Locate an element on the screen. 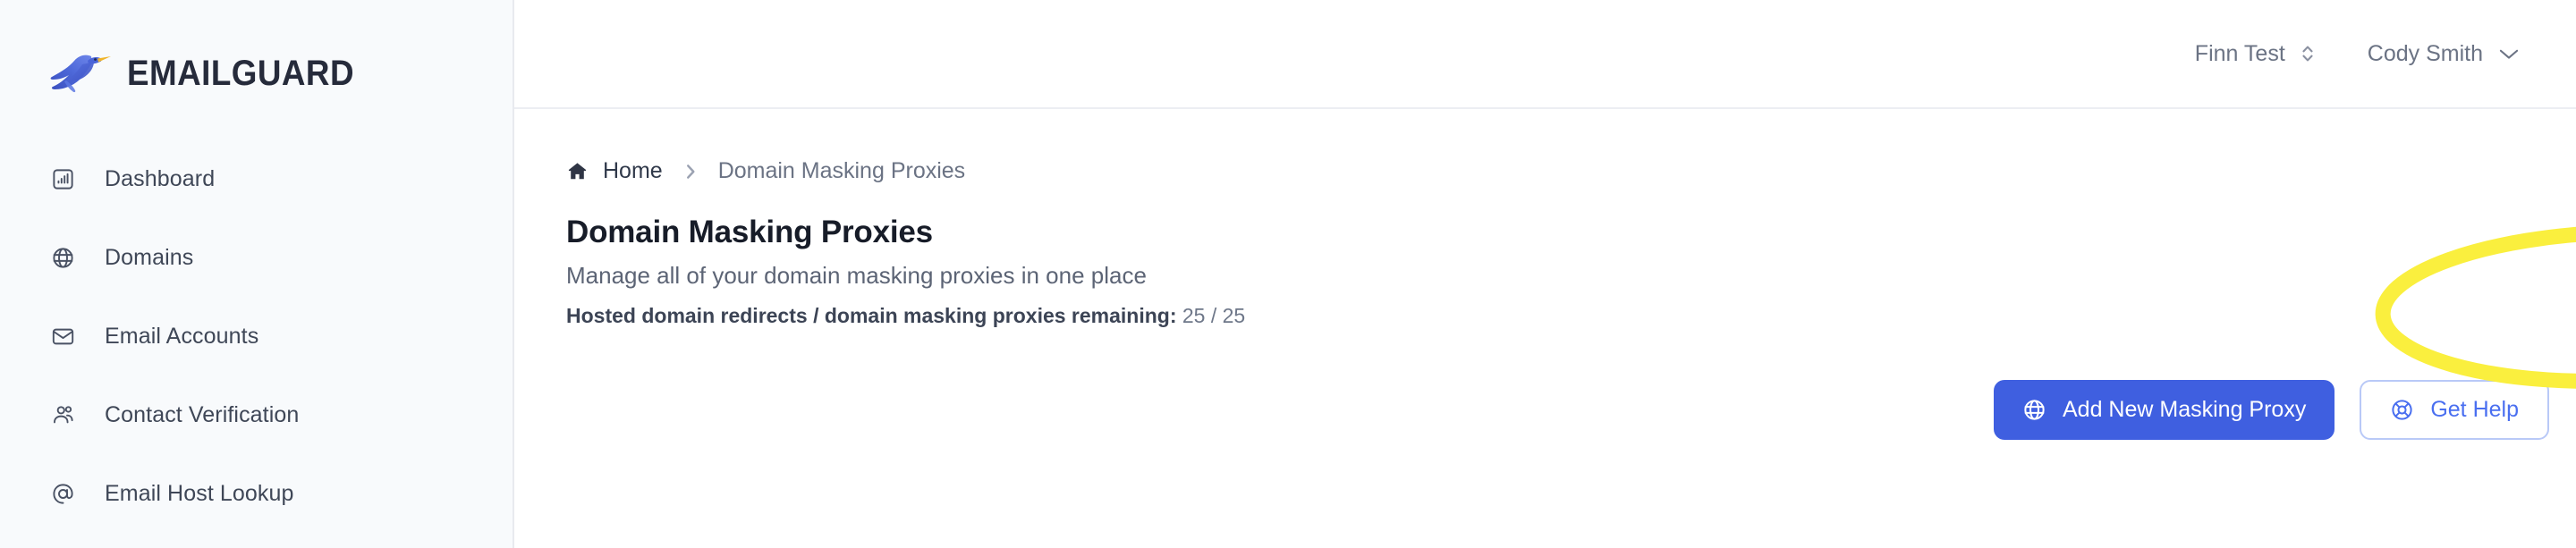 The image size is (2576, 548). workspace-name: Finn Test is located at coordinates (2239, 53).